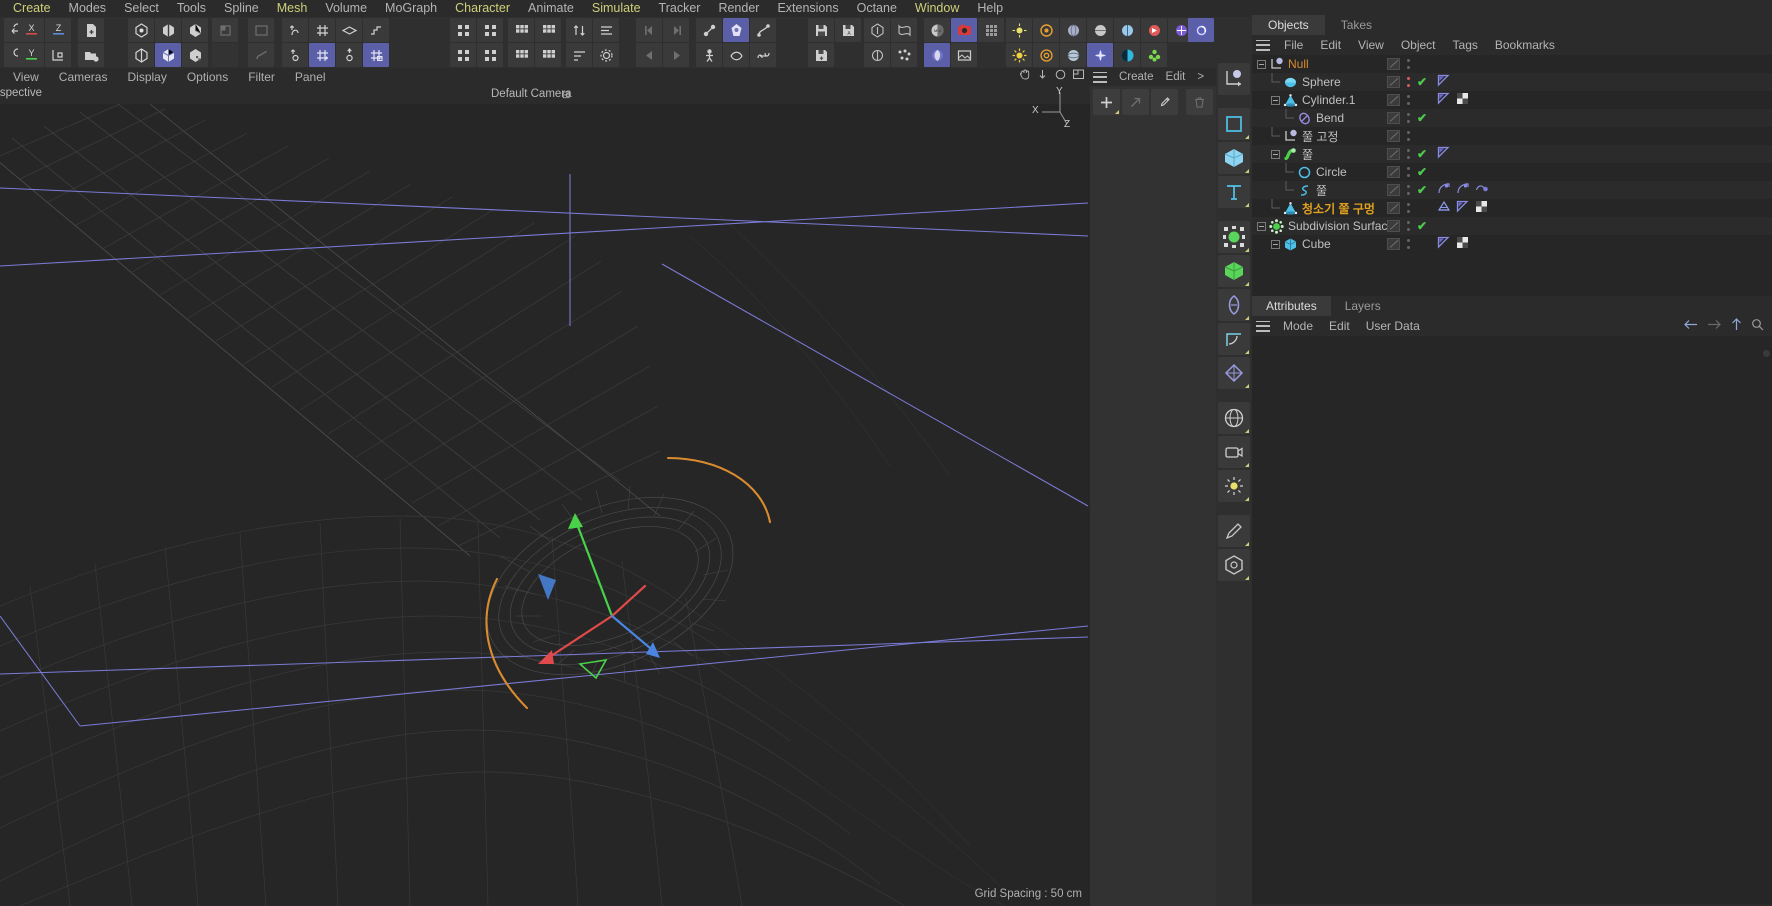  I want to click on object-row: Null, so click(1512, 64).